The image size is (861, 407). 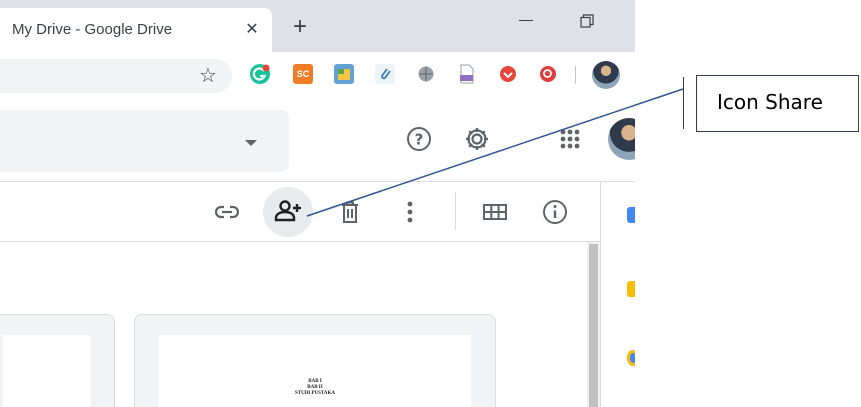 I want to click on callout-label: Icon Share, so click(x=770, y=102).